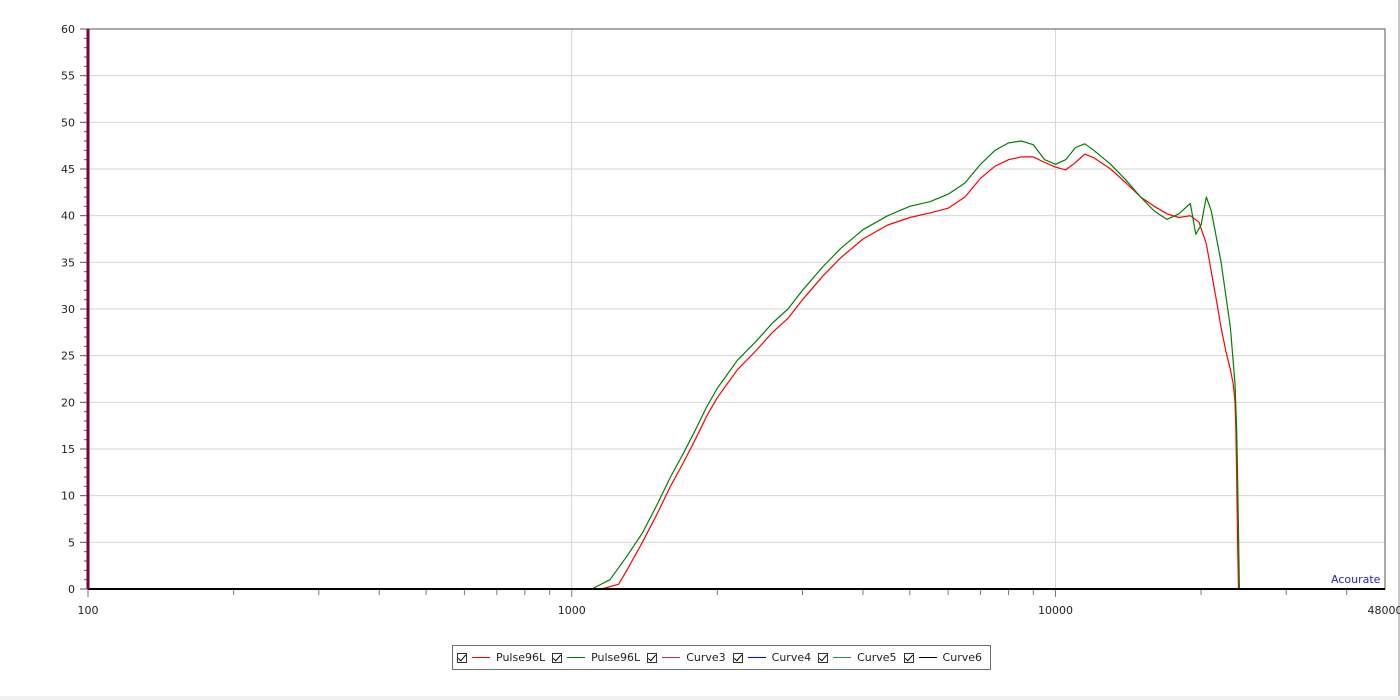 This screenshot has width=1400, height=700. Describe the element at coordinates (706, 657) in the screenshot. I see `legend-label: Curve3` at that location.